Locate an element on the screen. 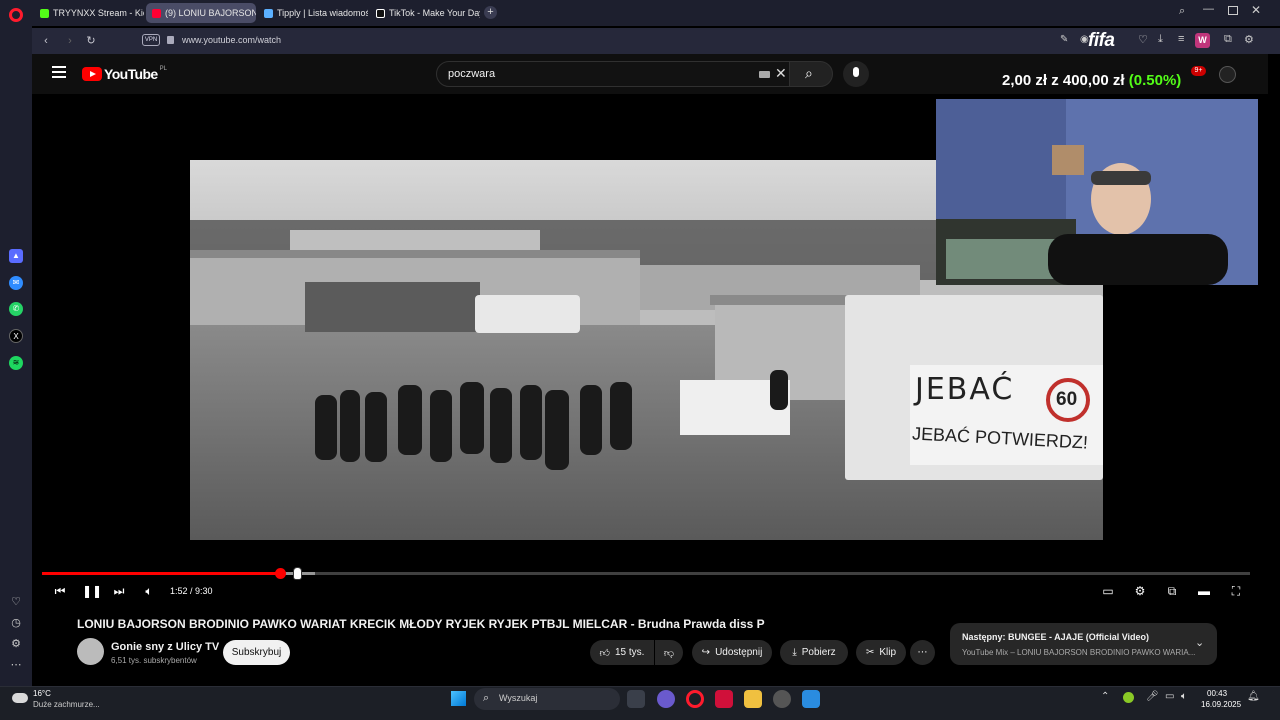 This screenshot has width=1280, height=720. keyboard-icon is located at coordinates (764, 74).